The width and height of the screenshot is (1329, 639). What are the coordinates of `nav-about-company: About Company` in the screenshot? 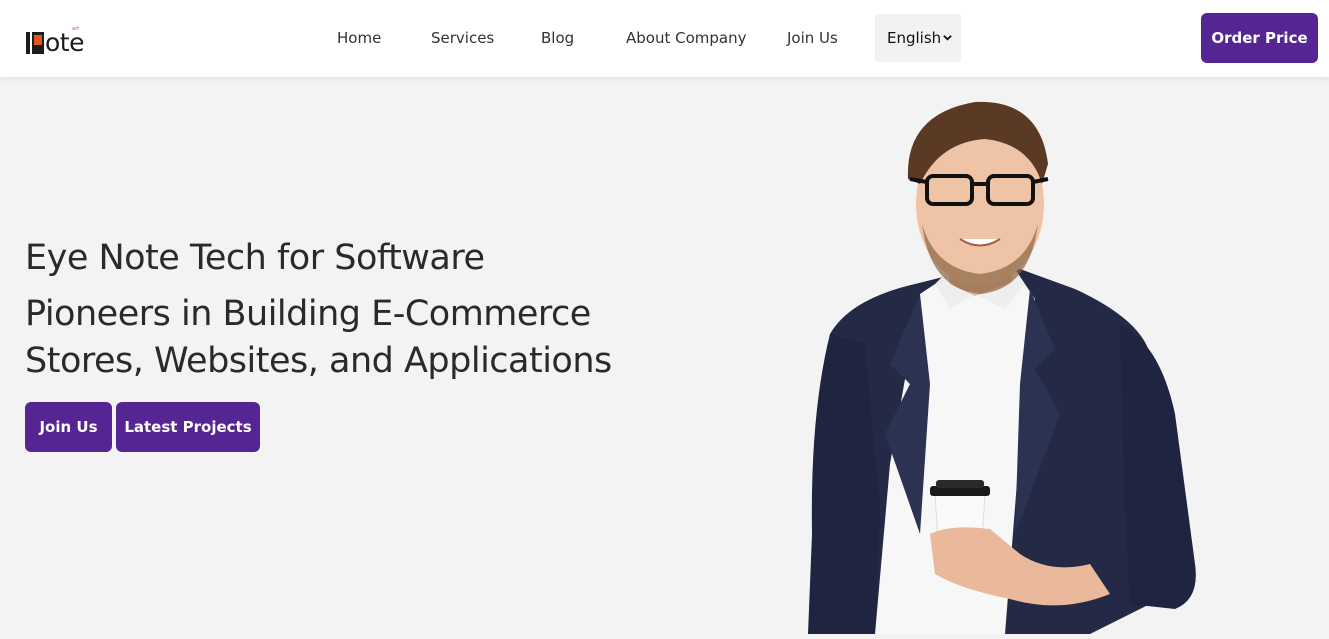 It's located at (686, 38).